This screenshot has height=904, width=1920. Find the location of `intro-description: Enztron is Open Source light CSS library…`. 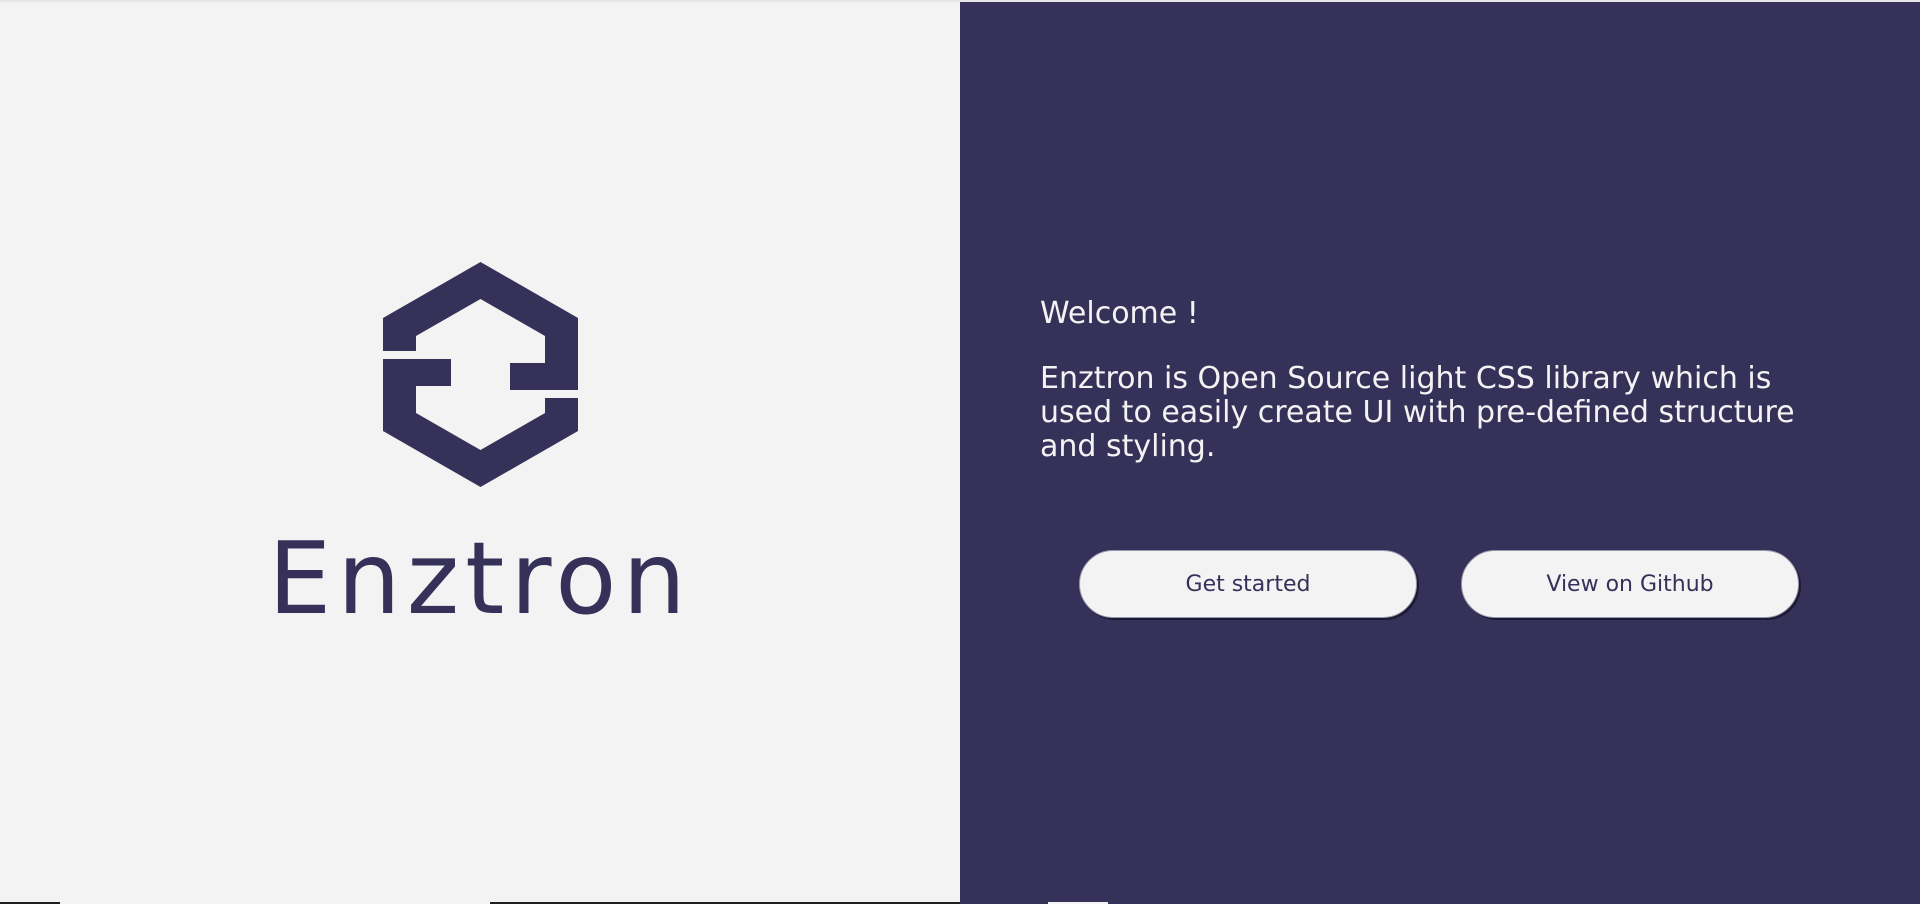

intro-description: Enztron is Open Source light CSS library… is located at coordinates (1417, 412).